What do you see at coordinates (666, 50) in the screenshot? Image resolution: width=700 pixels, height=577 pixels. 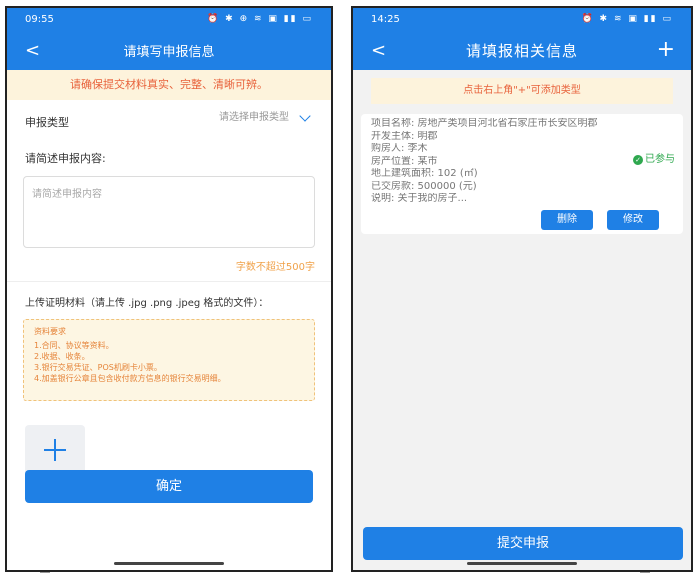 I see `add-type-button: +` at bounding box center [666, 50].